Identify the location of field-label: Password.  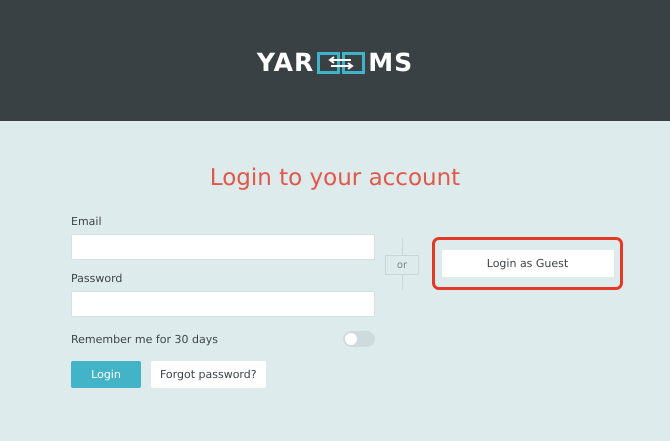
(97, 279).